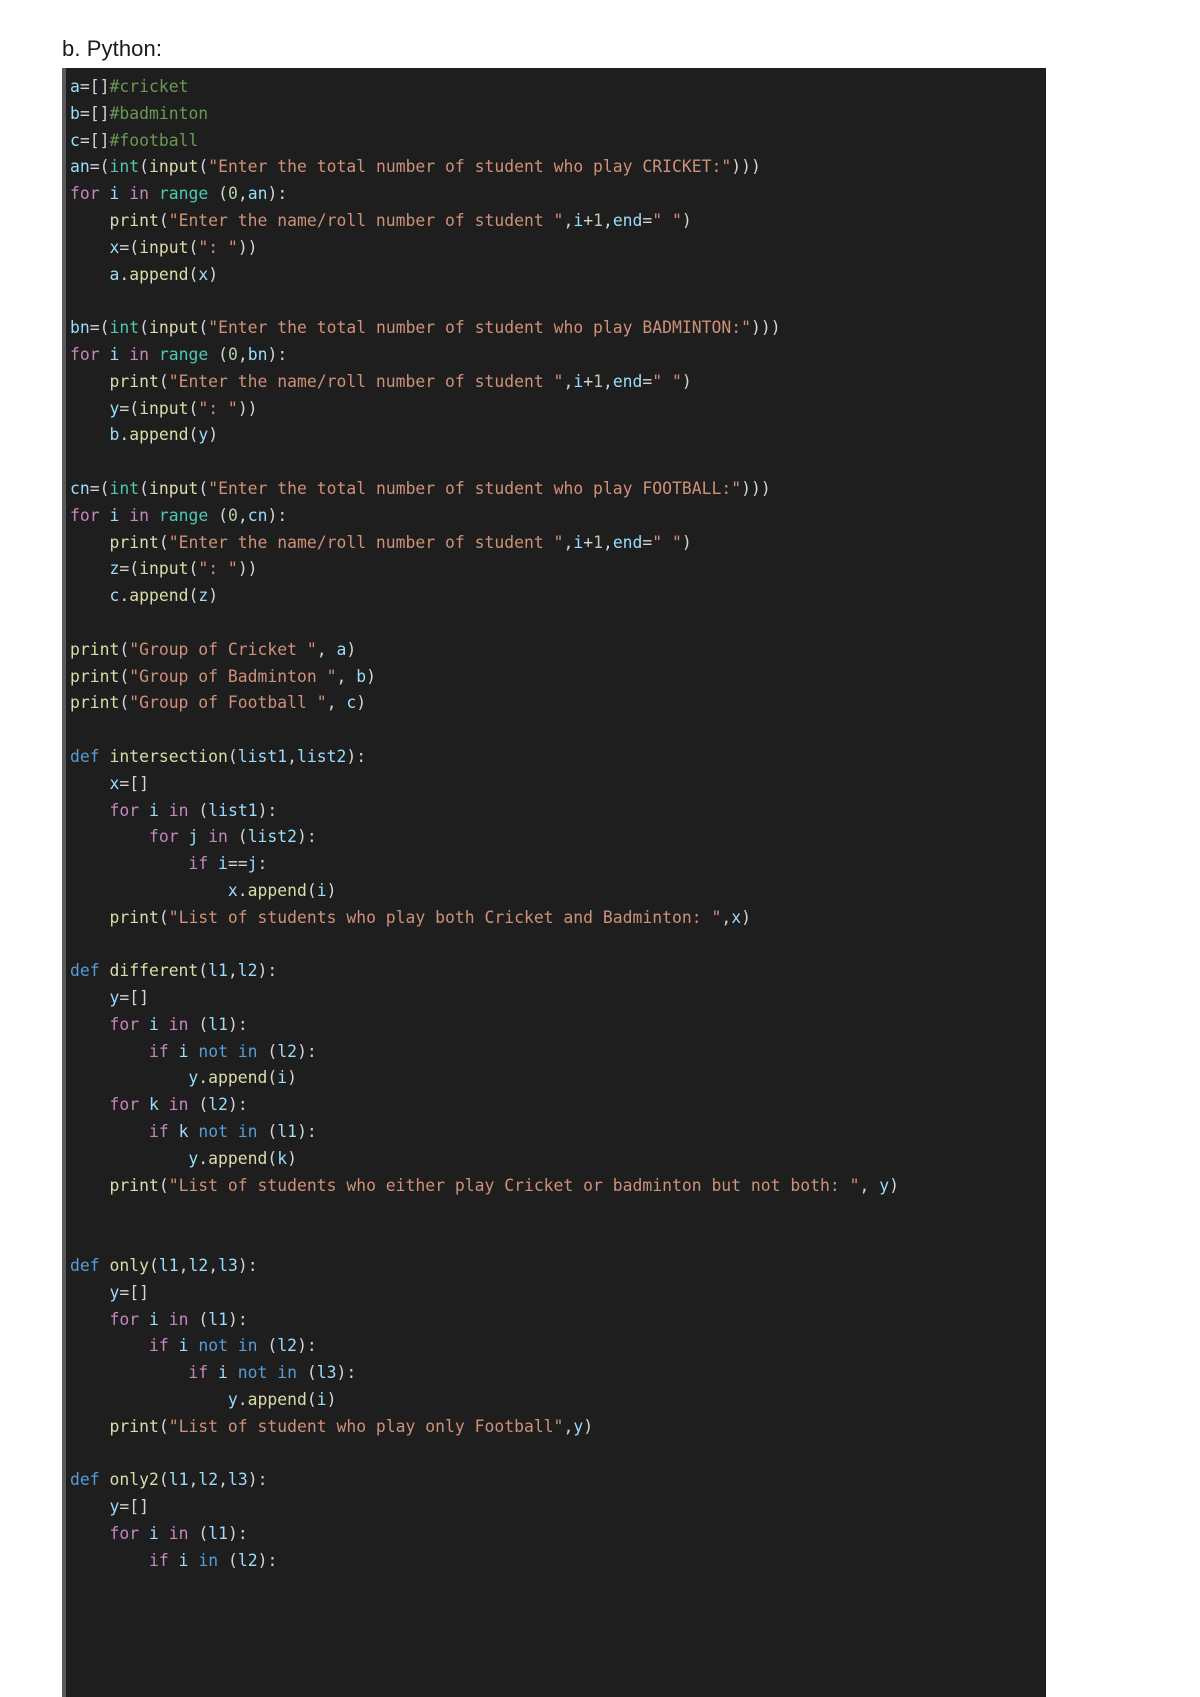 Image resolution: width=1200 pixels, height=1697 pixels. I want to click on code-line: y=[], so click(558, 998).